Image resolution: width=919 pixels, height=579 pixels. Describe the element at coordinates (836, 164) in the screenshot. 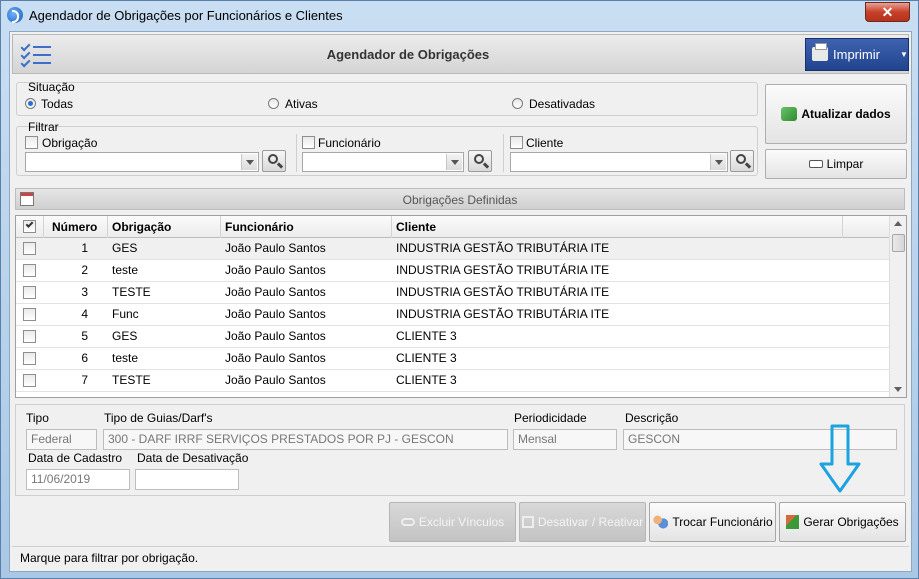

I see `limpar-button: Limpar` at that location.